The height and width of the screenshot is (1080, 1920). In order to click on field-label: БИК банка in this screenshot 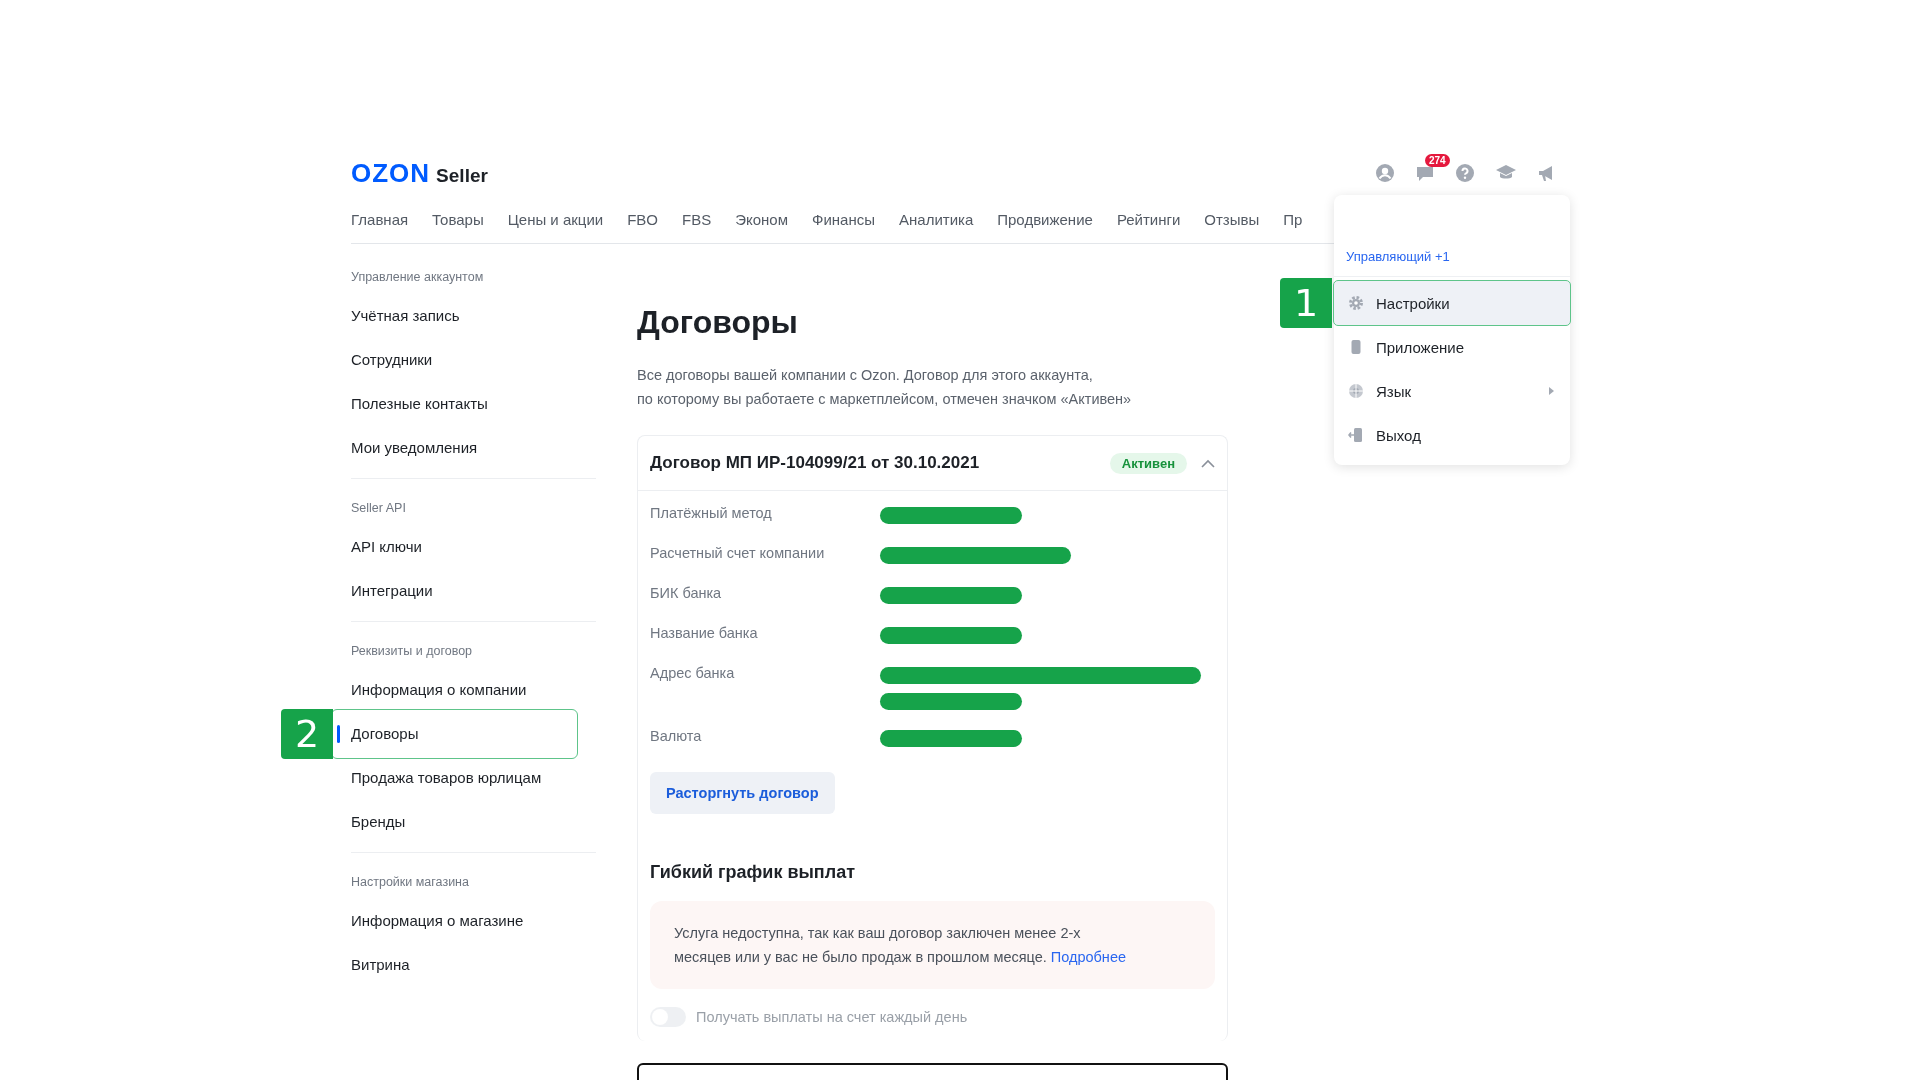, I will do `click(686, 593)`.